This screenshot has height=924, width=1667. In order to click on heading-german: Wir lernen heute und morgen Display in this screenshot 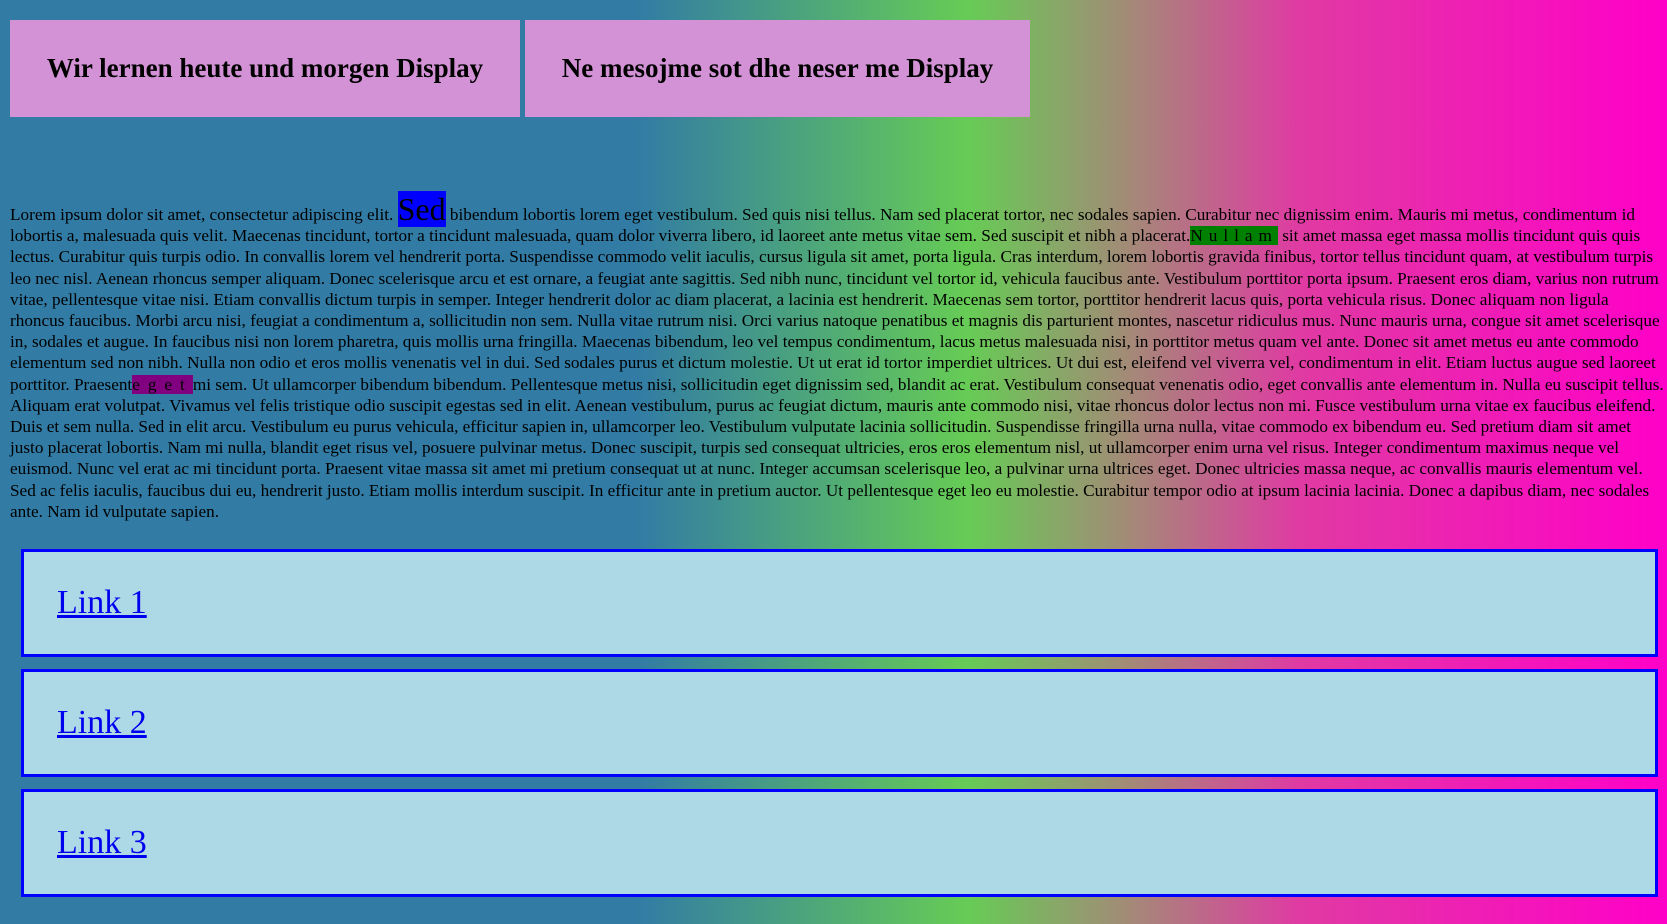, I will do `click(265, 68)`.